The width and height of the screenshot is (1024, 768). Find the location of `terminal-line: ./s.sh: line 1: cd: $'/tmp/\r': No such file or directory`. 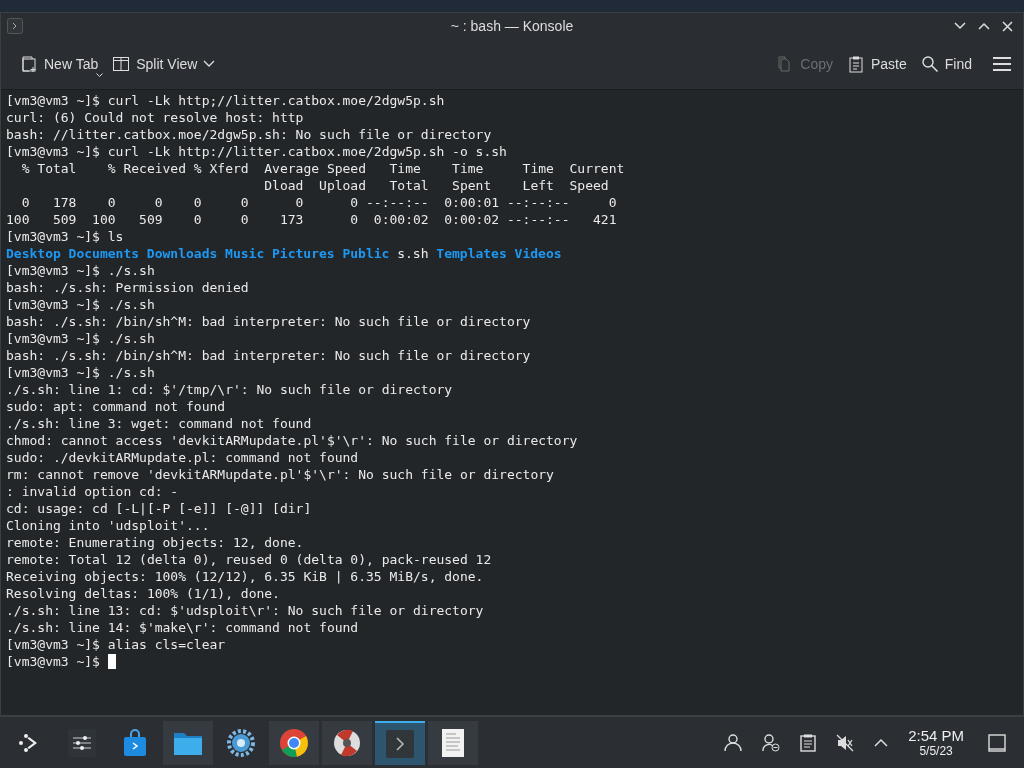

terminal-line: ./s.sh: line 1: cd: $'/tmp/\r': No such file or directory is located at coordinates (230, 389).